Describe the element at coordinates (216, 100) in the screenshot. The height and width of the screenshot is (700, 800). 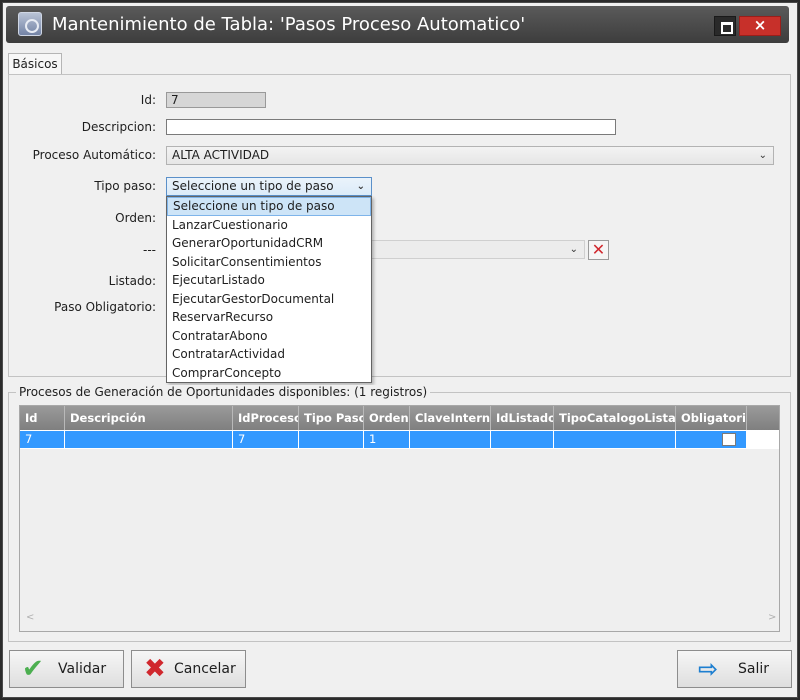
I see `id-field: 7` at that location.